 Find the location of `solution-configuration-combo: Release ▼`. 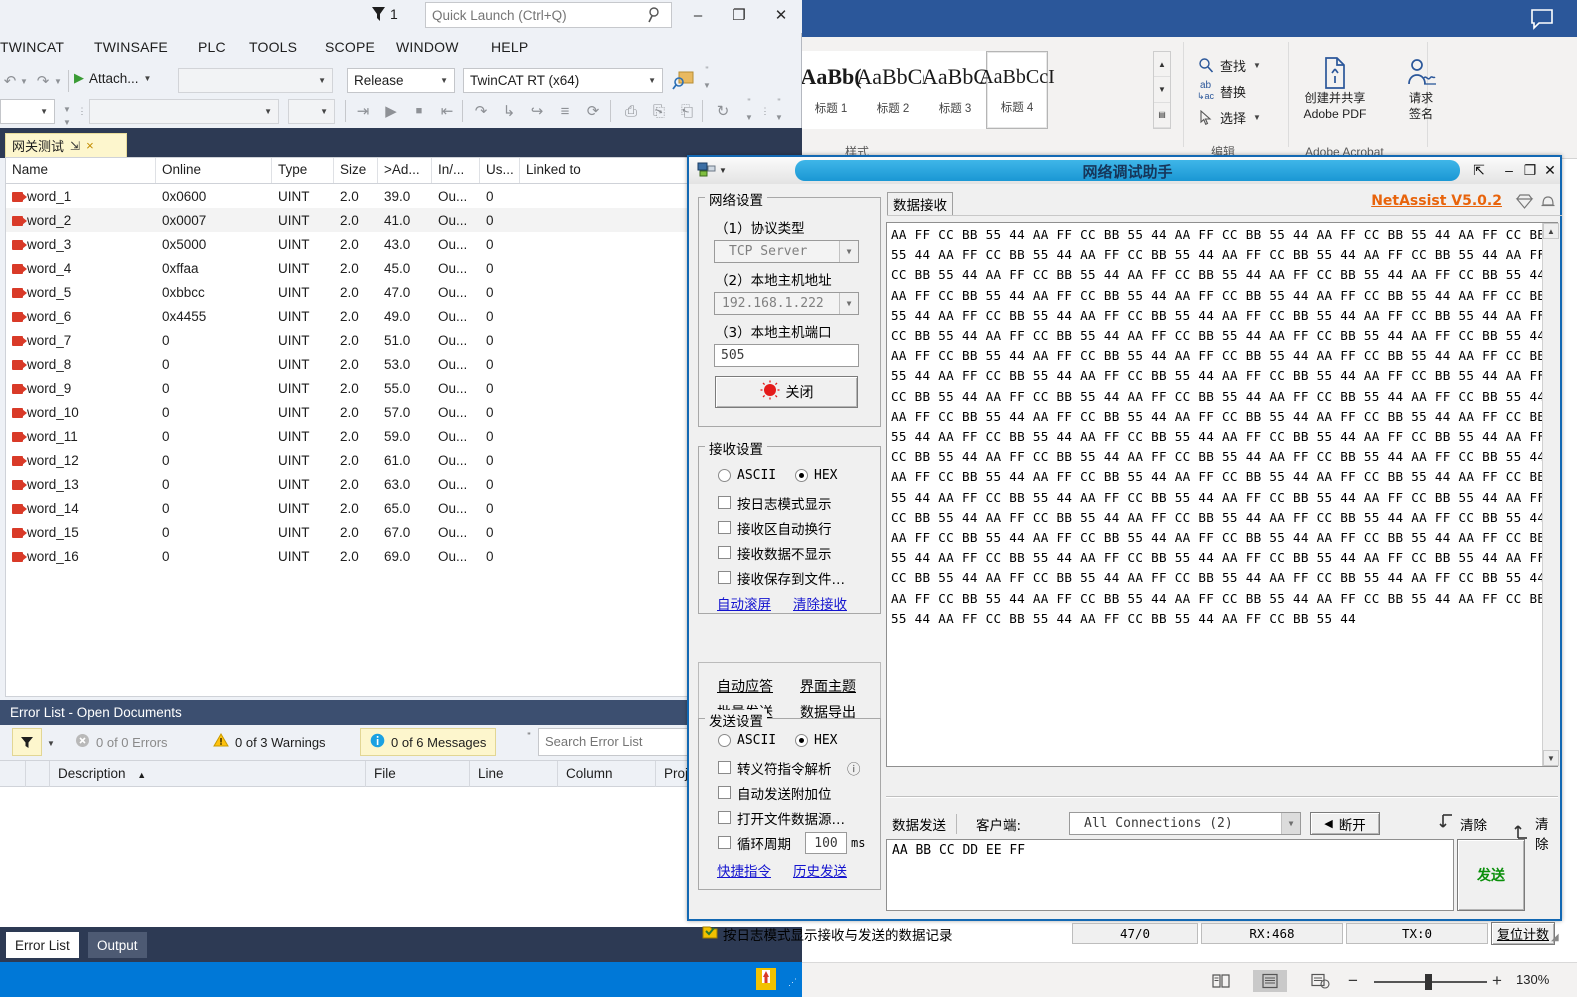

solution-configuration-combo: Release ▼ is located at coordinates (401, 80).